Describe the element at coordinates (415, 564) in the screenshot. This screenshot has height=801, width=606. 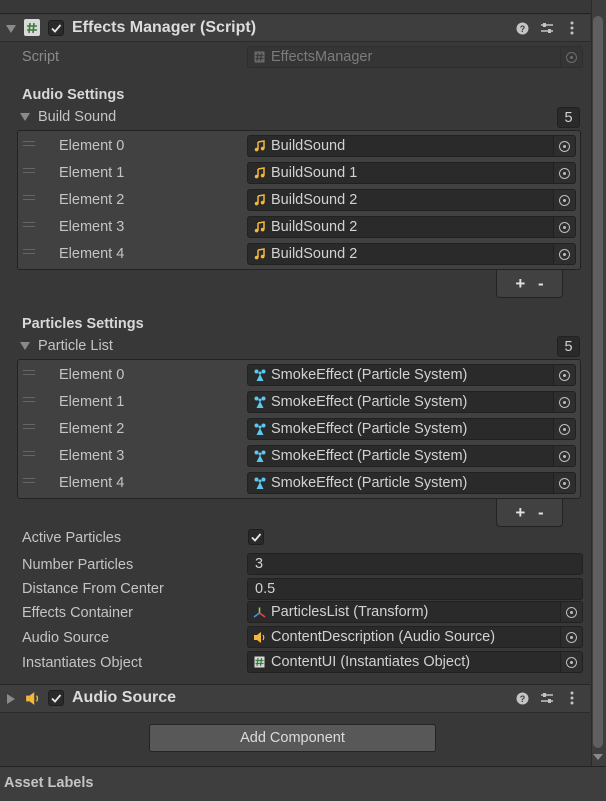
I see `number-particles-input: 3` at that location.